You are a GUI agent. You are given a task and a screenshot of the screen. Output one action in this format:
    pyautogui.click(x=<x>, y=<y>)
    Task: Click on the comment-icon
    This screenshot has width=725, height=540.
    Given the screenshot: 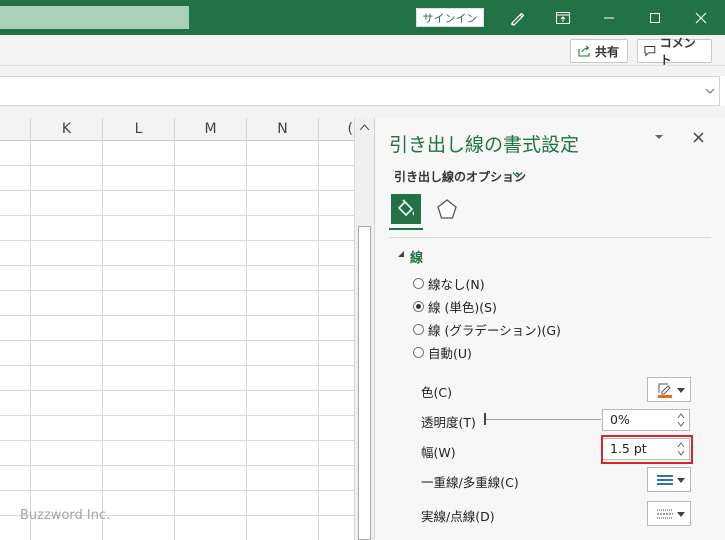 What is the action you would take?
    pyautogui.click(x=650, y=51)
    